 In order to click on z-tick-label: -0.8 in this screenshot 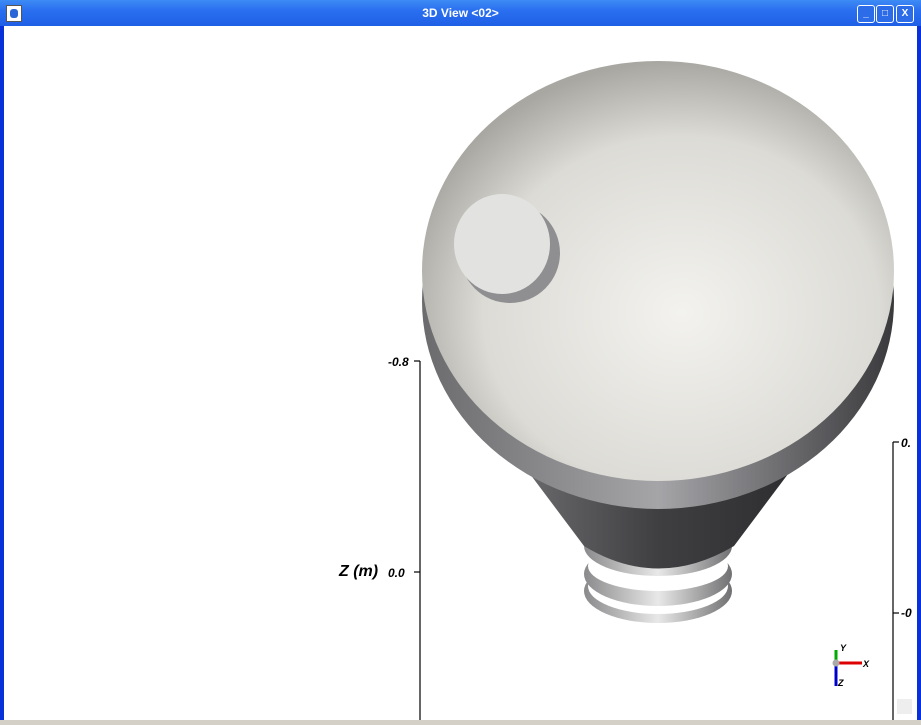, I will do `click(398, 362)`.